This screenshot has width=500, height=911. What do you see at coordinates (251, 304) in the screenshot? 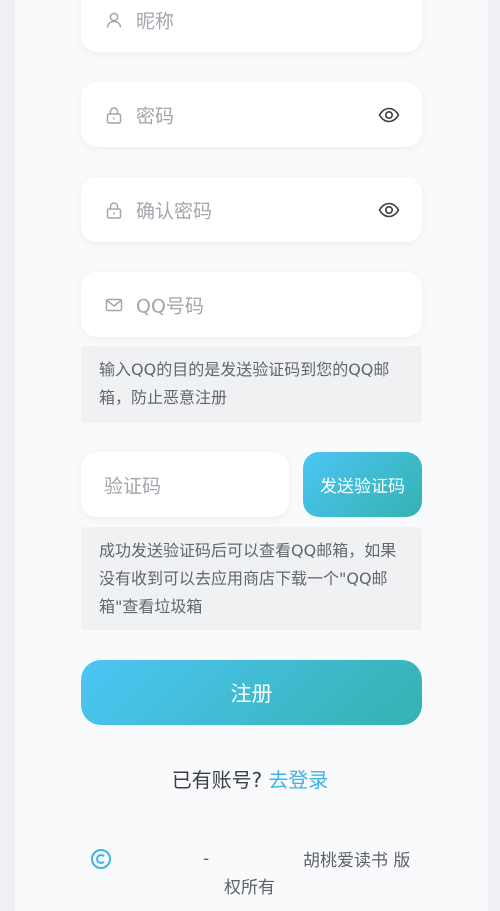
I see `qq-number-field: QQ号码` at bounding box center [251, 304].